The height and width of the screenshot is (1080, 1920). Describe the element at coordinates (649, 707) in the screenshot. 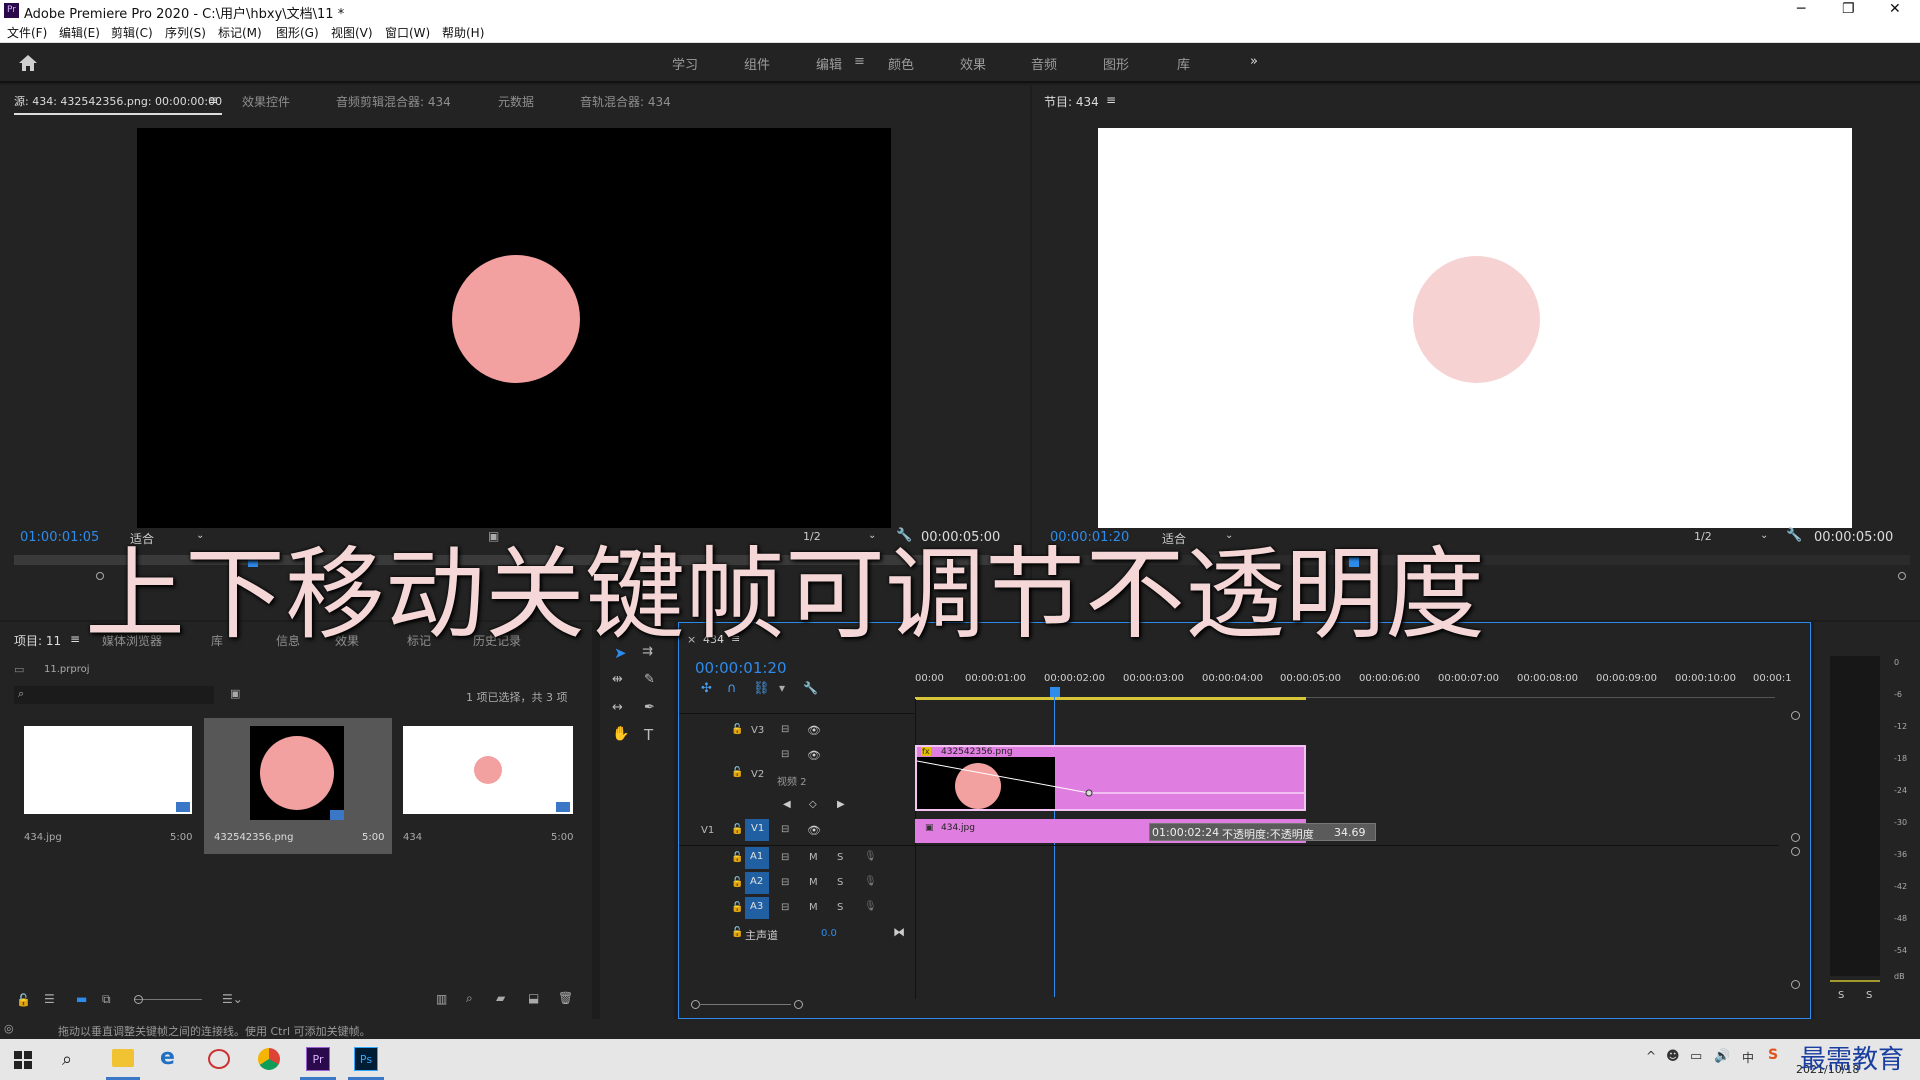

I see `pen-tool-icon: ✒` at that location.